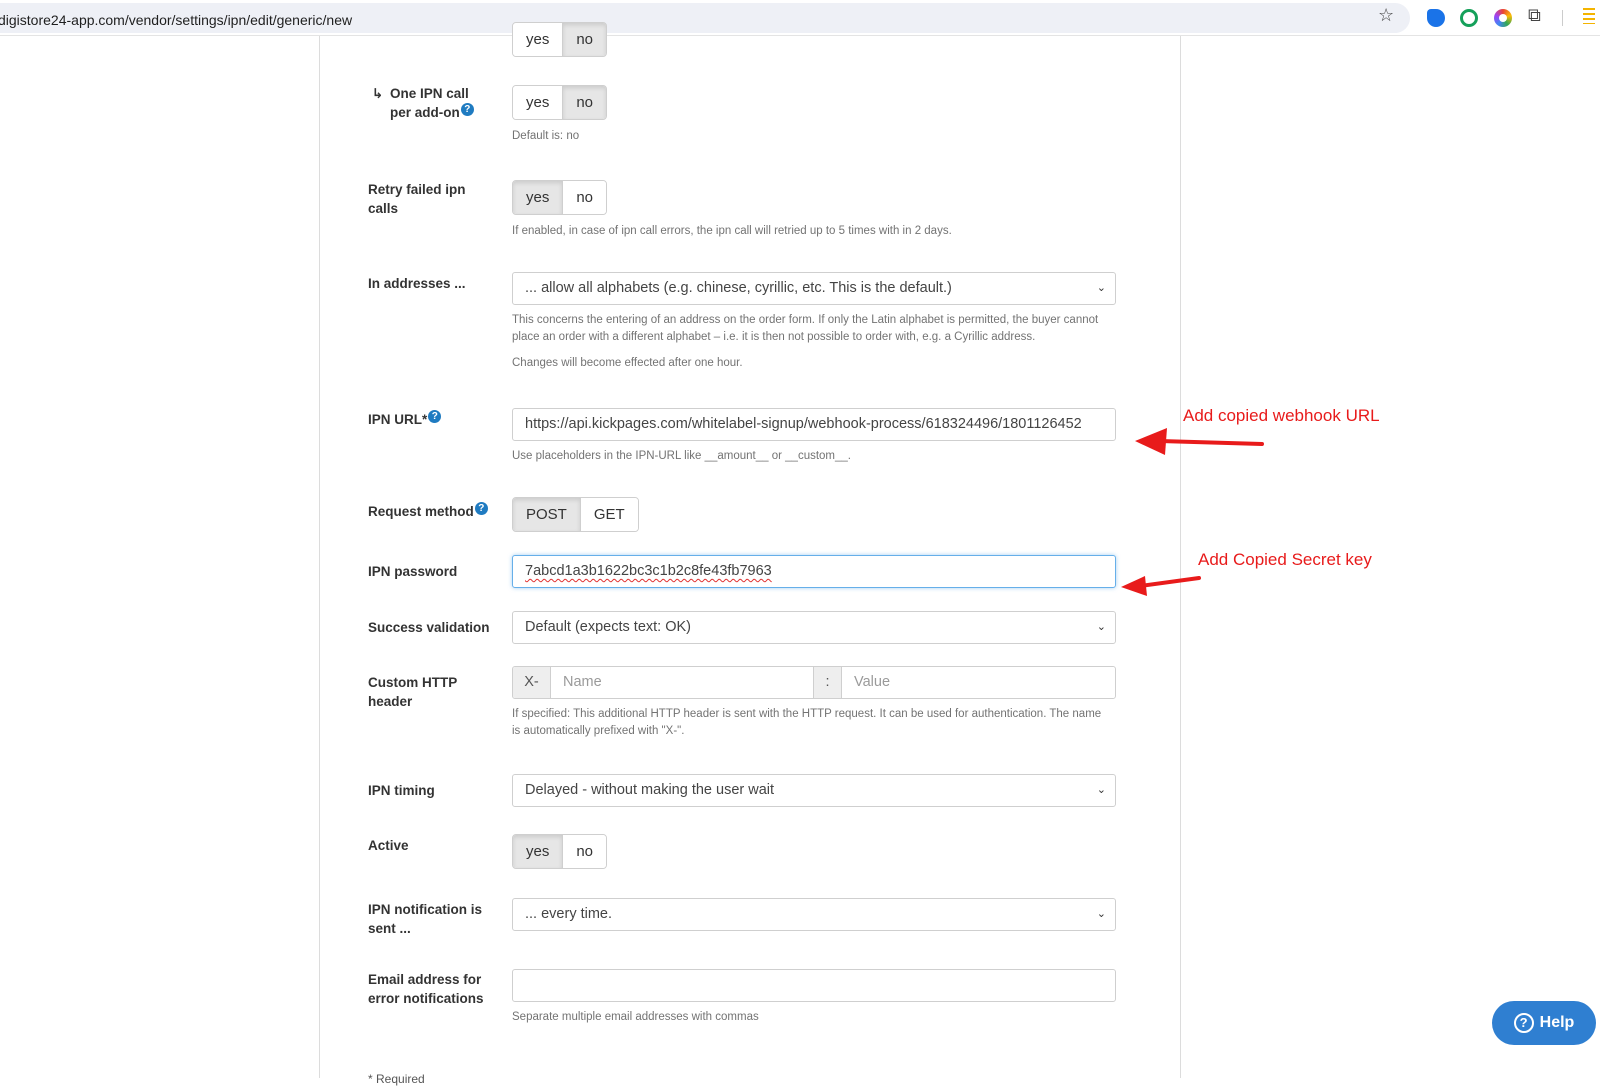 Image resolution: width=1600 pixels, height=1089 pixels. I want to click on help-button-label: Help, so click(1557, 1022).